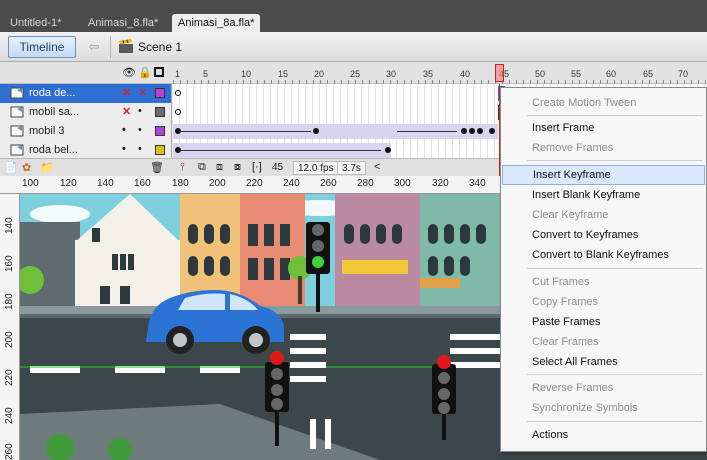 The width and height of the screenshot is (707, 460). What do you see at coordinates (159, 72) in the screenshot?
I see `outline-icon` at bounding box center [159, 72].